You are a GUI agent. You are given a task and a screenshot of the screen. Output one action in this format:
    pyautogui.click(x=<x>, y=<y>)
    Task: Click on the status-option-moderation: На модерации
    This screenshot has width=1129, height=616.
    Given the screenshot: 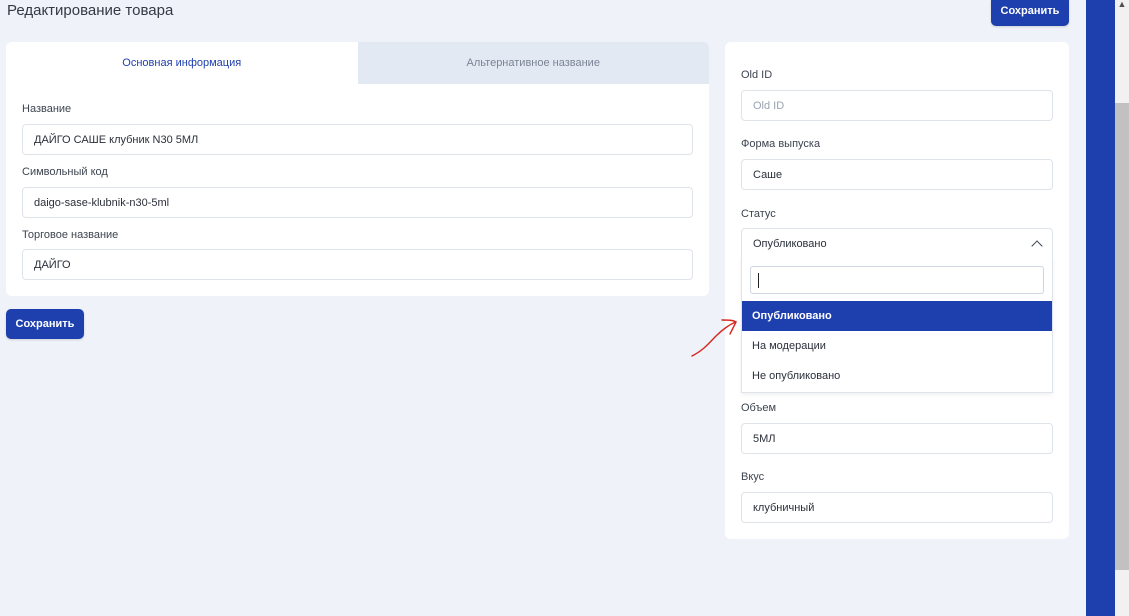 What is the action you would take?
    pyautogui.click(x=897, y=346)
    